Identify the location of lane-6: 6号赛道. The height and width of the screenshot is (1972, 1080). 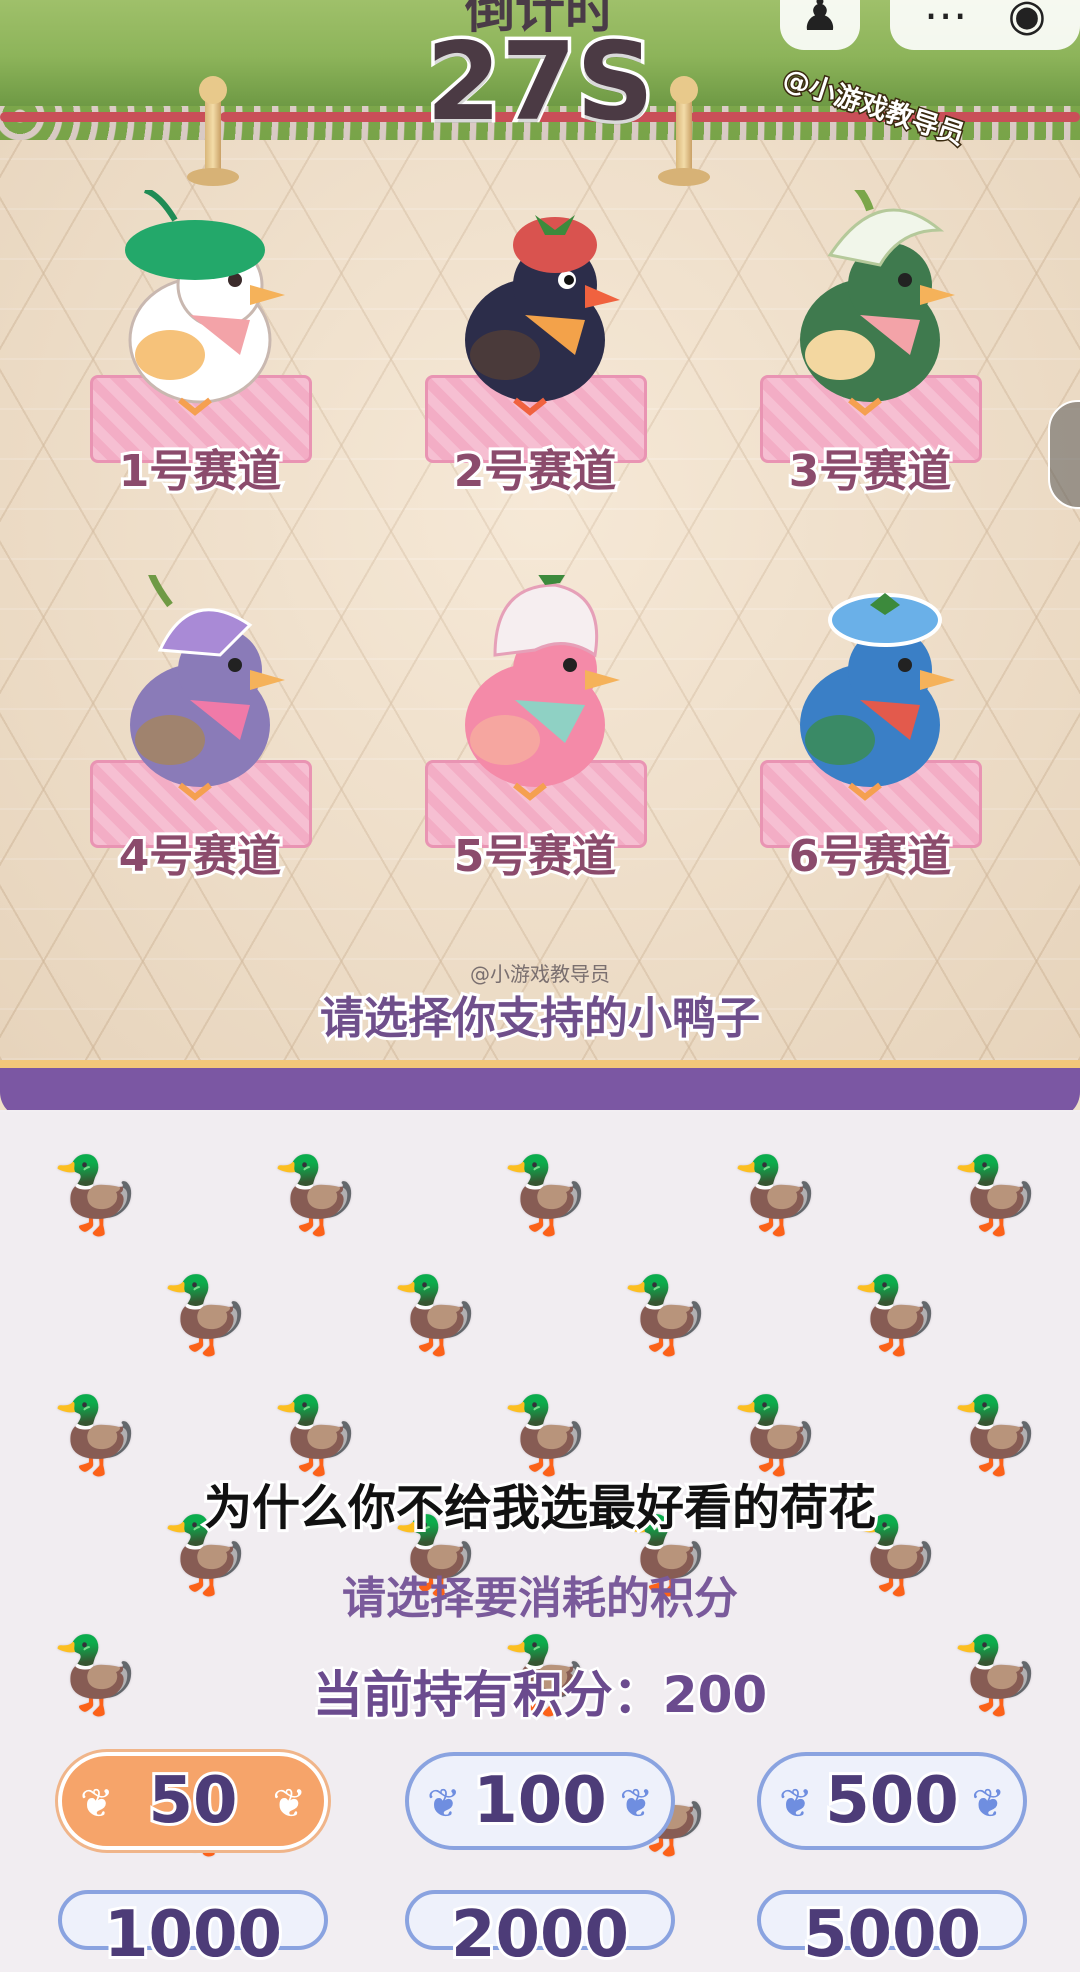
(870, 735).